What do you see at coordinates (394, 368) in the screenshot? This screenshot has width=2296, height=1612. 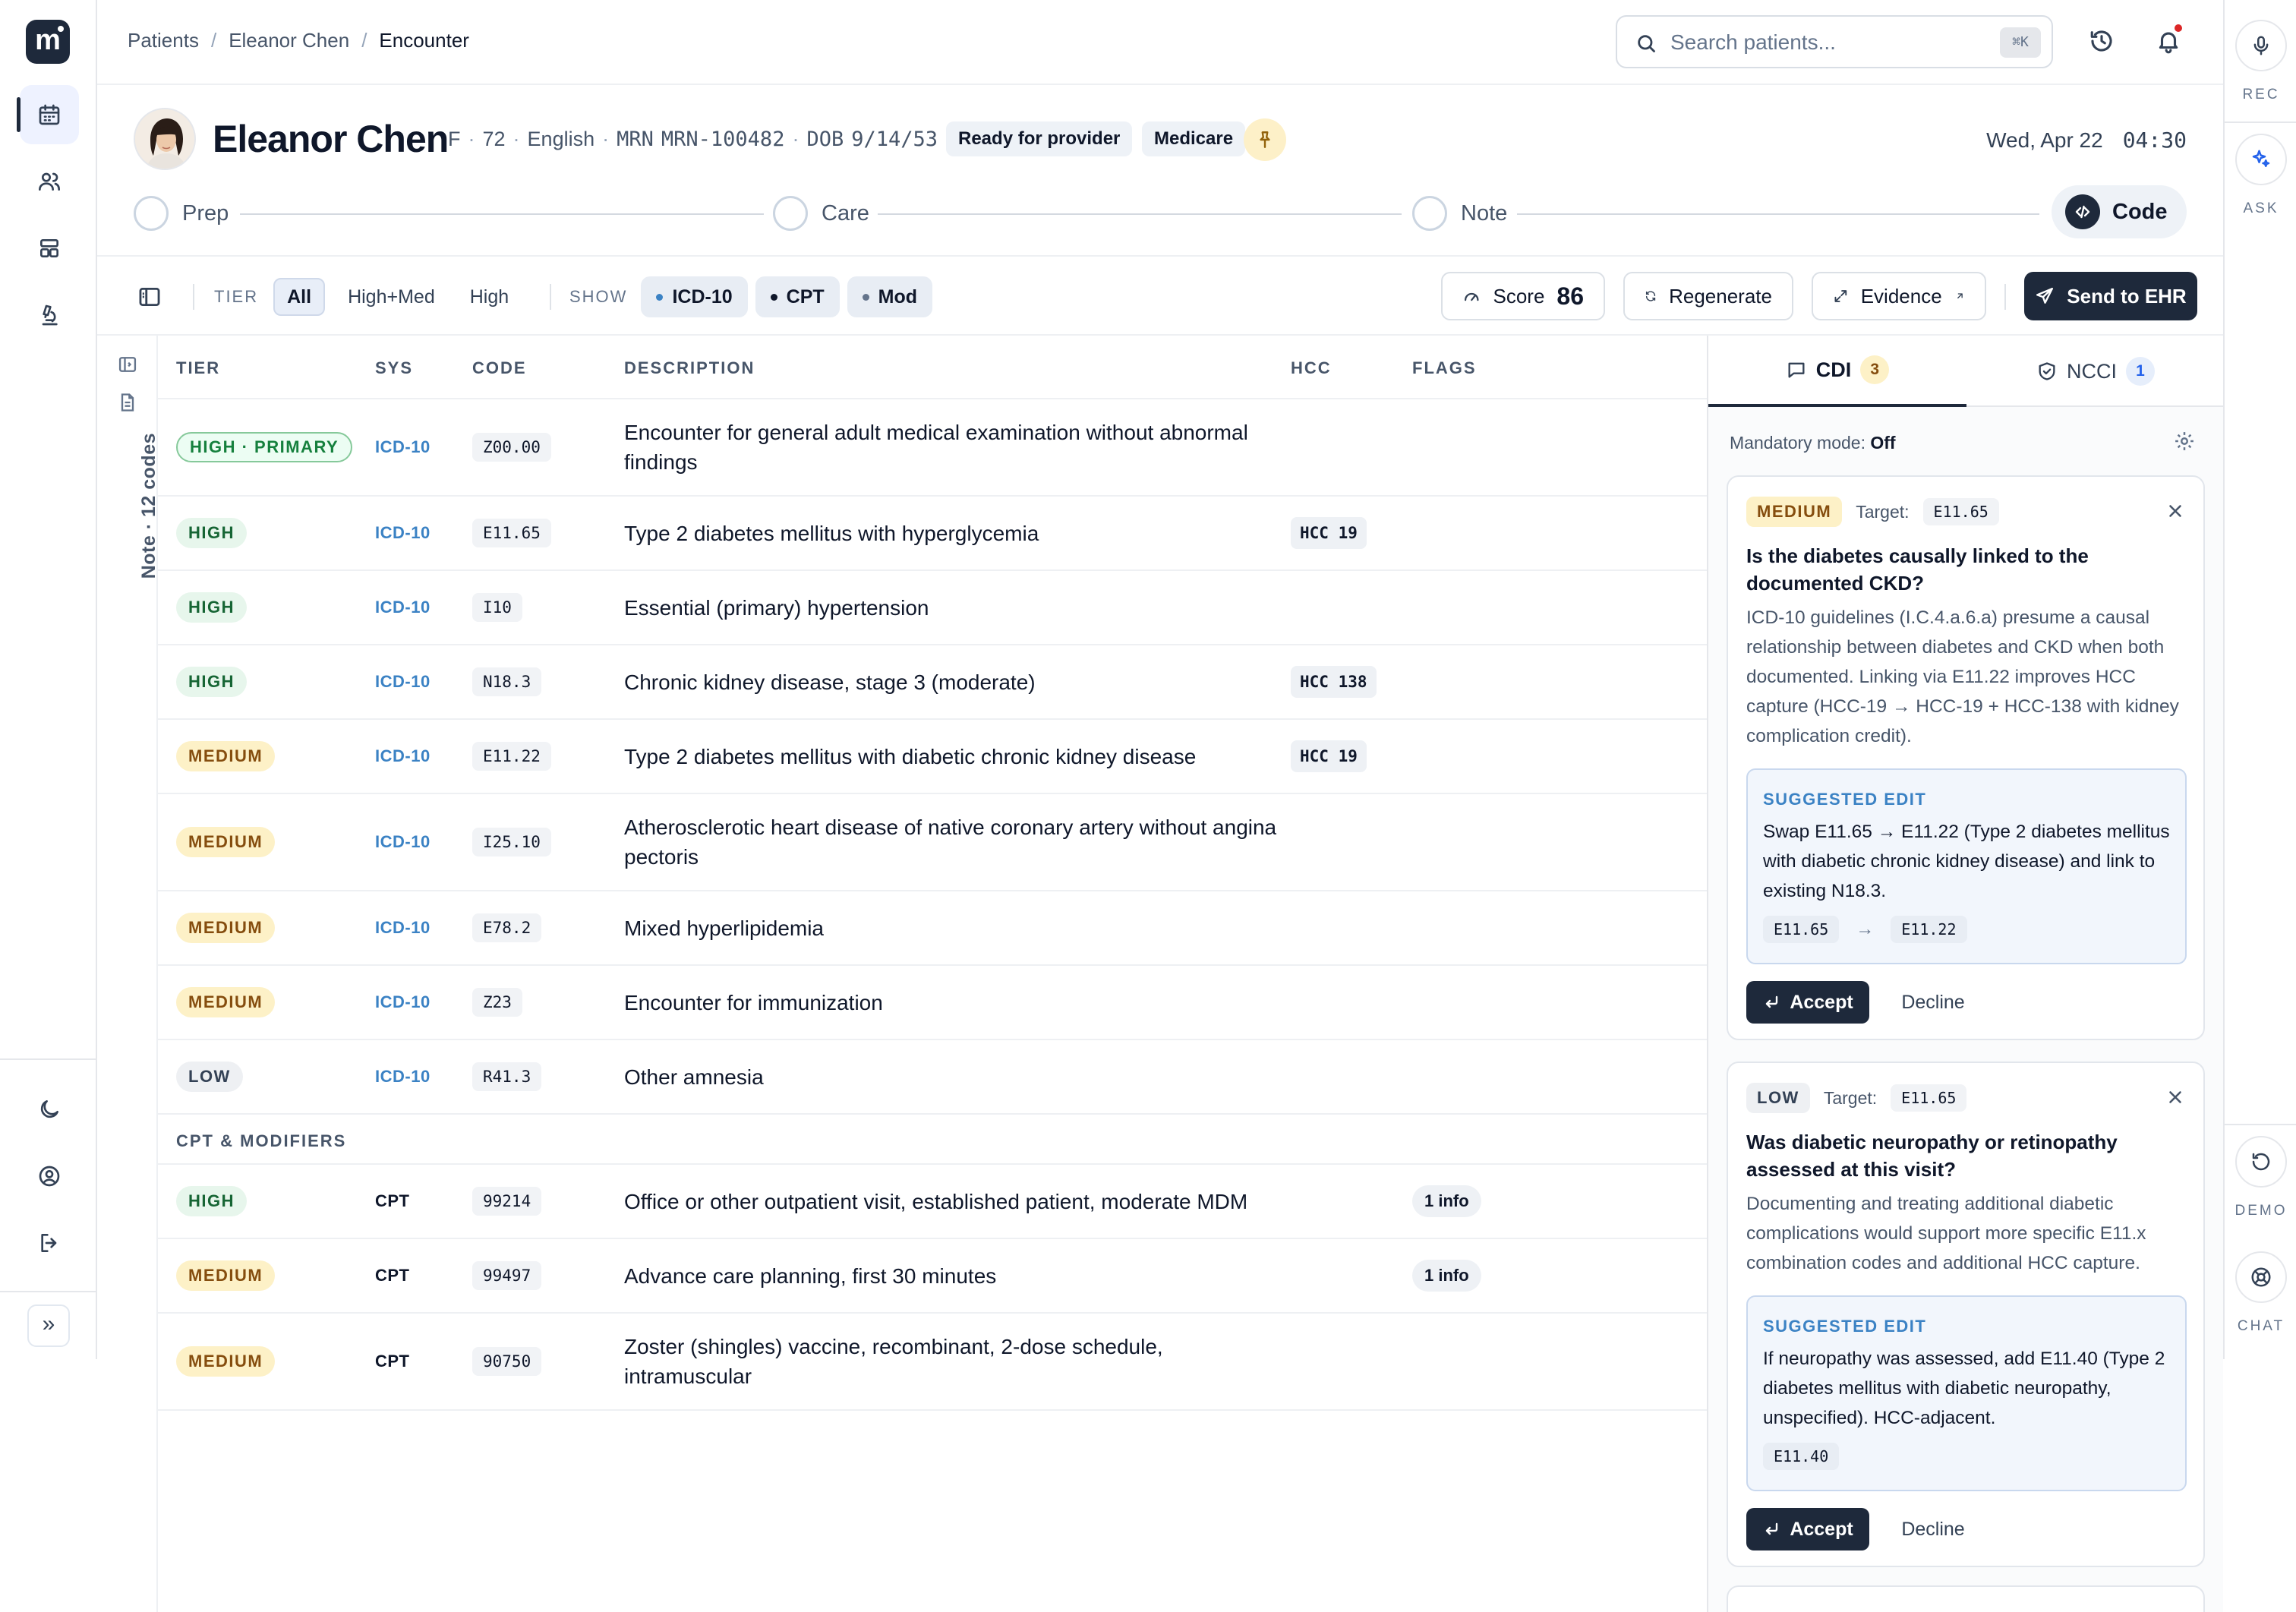 I see `column-header-sys: SYS` at bounding box center [394, 368].